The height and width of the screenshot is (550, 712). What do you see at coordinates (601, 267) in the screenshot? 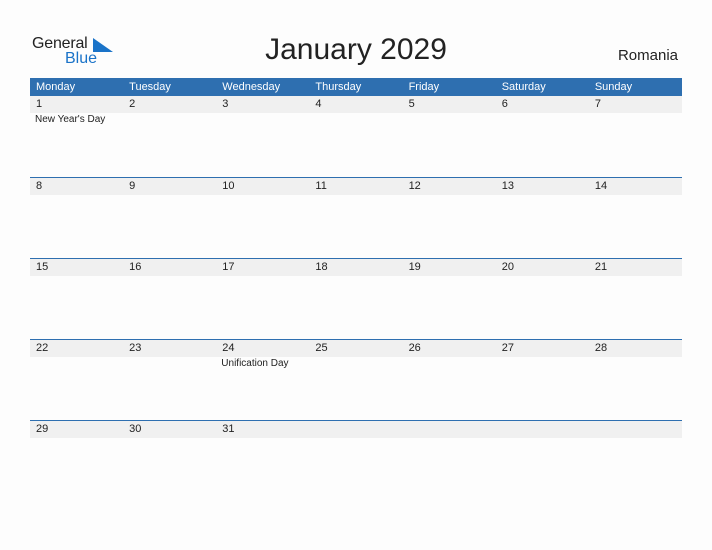
I see `day-number: 21` at bounding box center [601, 267].